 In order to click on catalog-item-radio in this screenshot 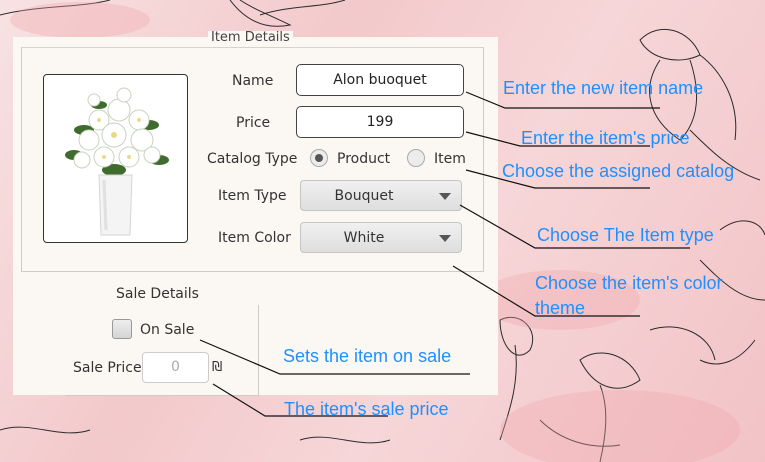, I will do `click(416, 158)`.